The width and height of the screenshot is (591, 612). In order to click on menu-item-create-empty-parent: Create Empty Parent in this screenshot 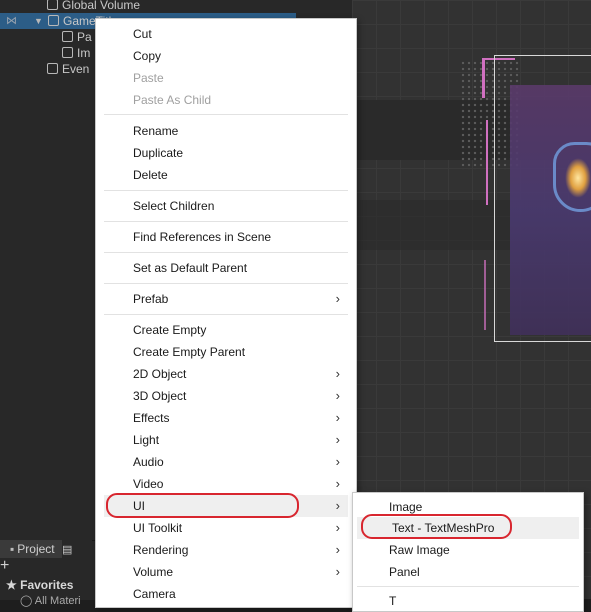, I will do `click(226, 352)`.